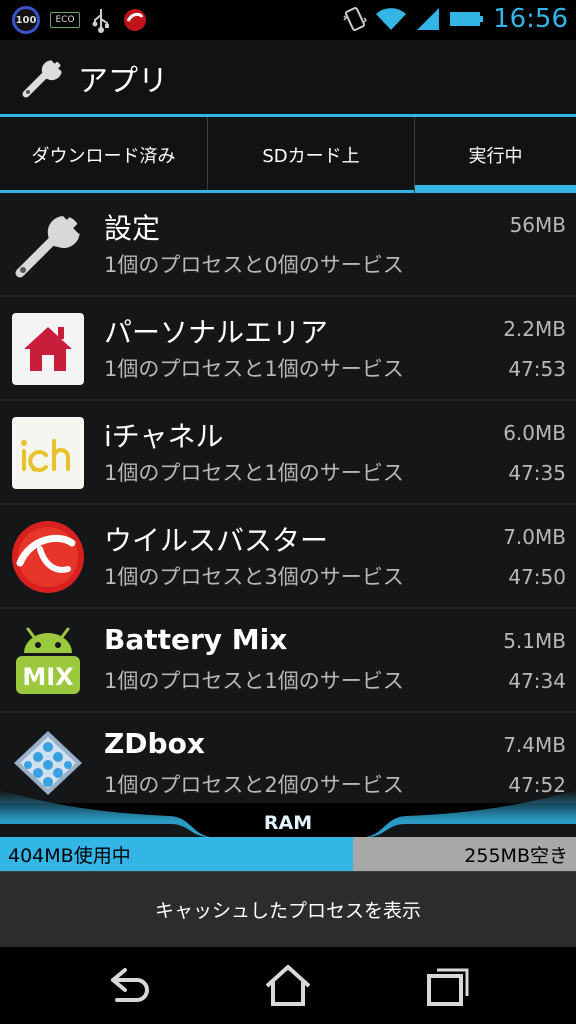  What do you see at coordinates (288, 453) in the screenshot?
I see `list-item: iチャネル 1個のプロセスと1個のサービス 6.0MB 47:35` at bounding box center [288, 453].